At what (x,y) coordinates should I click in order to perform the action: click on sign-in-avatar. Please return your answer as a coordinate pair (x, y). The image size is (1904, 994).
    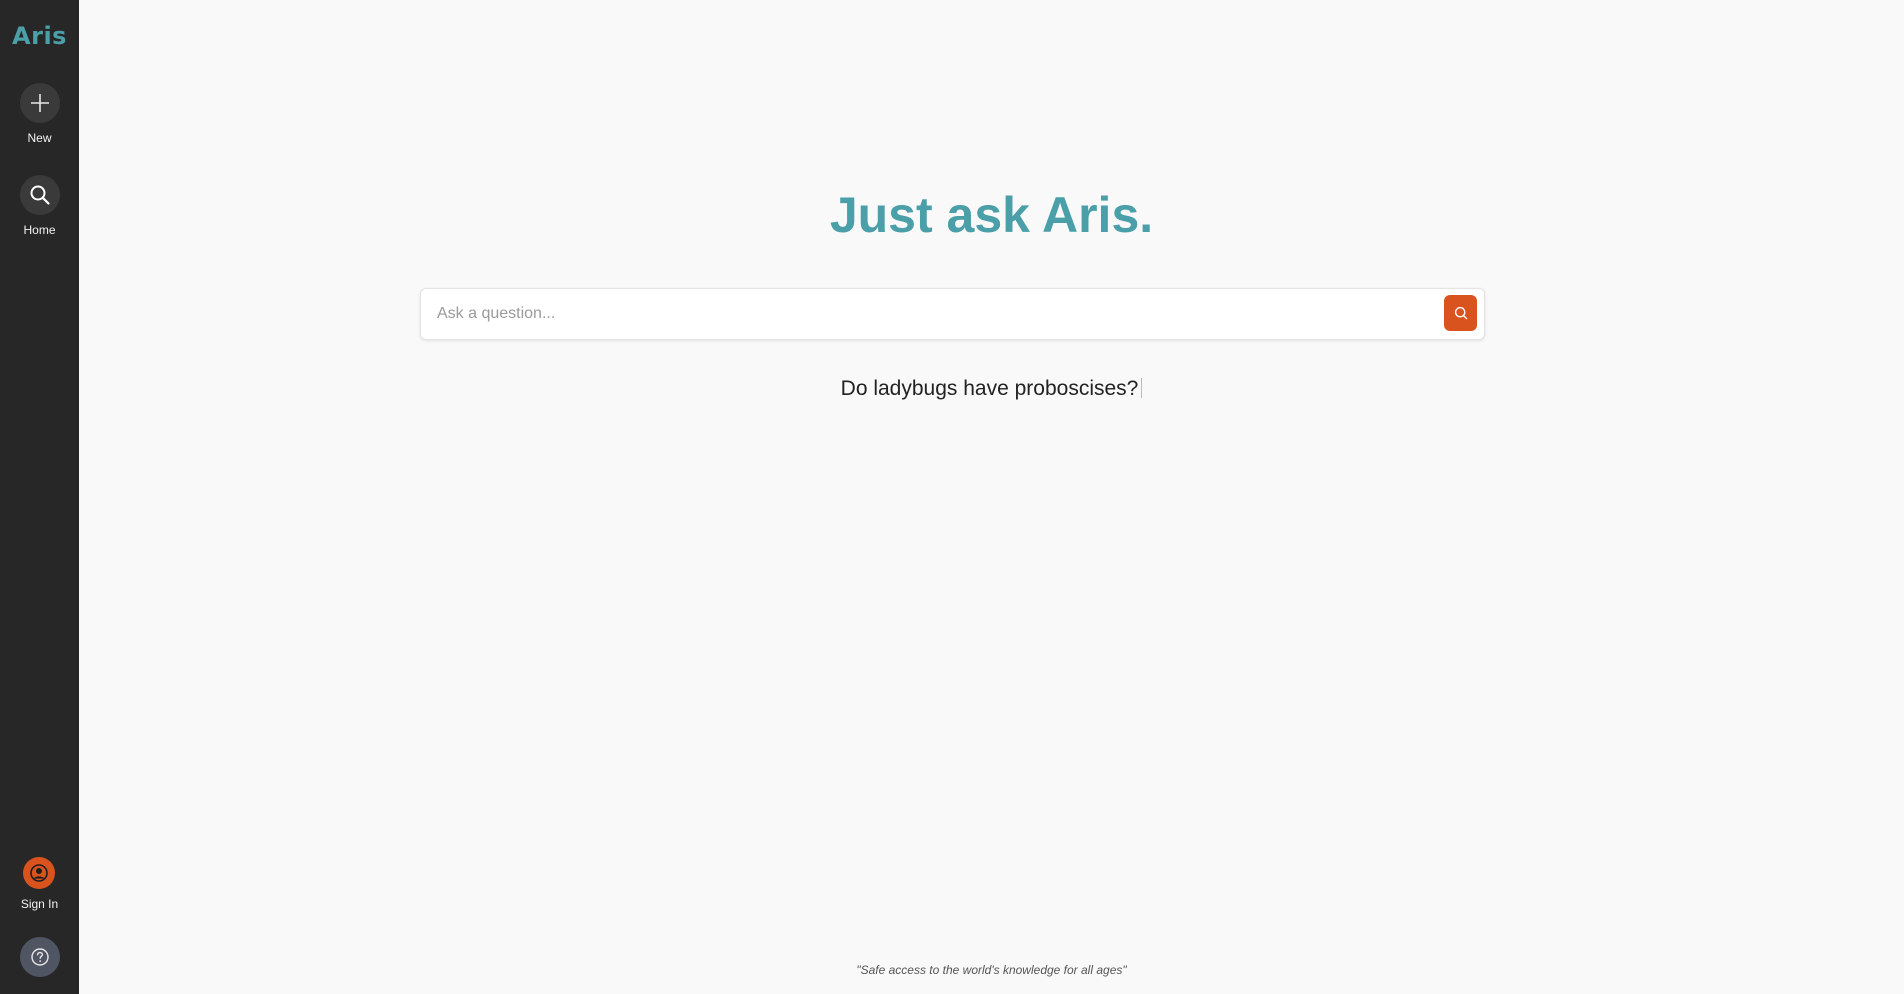
    Looking at the image, I should click on (39, 873).